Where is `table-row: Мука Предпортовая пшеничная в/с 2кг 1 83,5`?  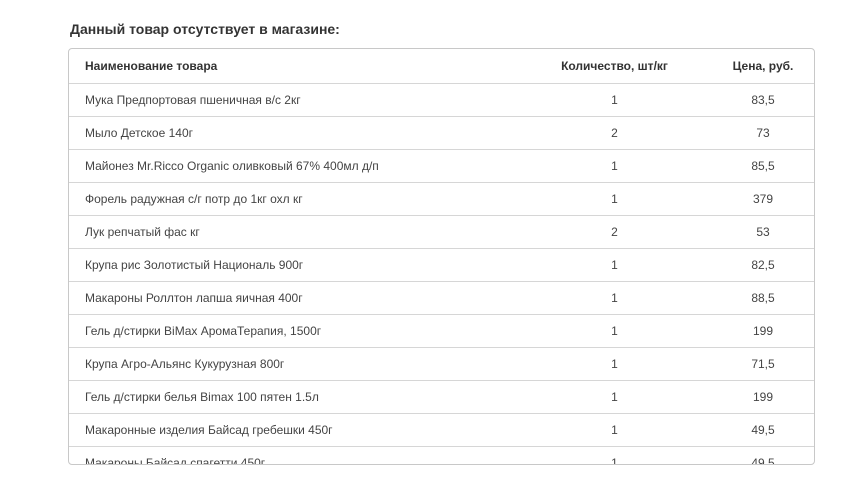 table-row: Мука Предпортовая пшеничная в/с 2кг 1 83,5 is located at coordinates (441, 100).